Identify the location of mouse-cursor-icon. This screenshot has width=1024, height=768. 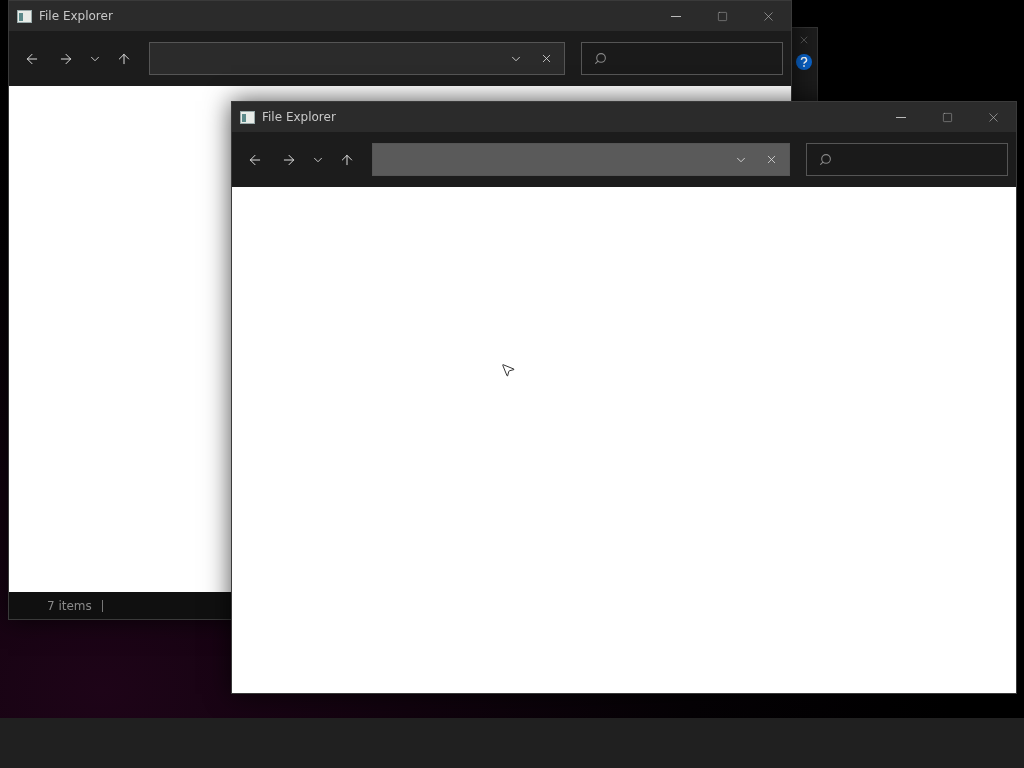
(508, 370).